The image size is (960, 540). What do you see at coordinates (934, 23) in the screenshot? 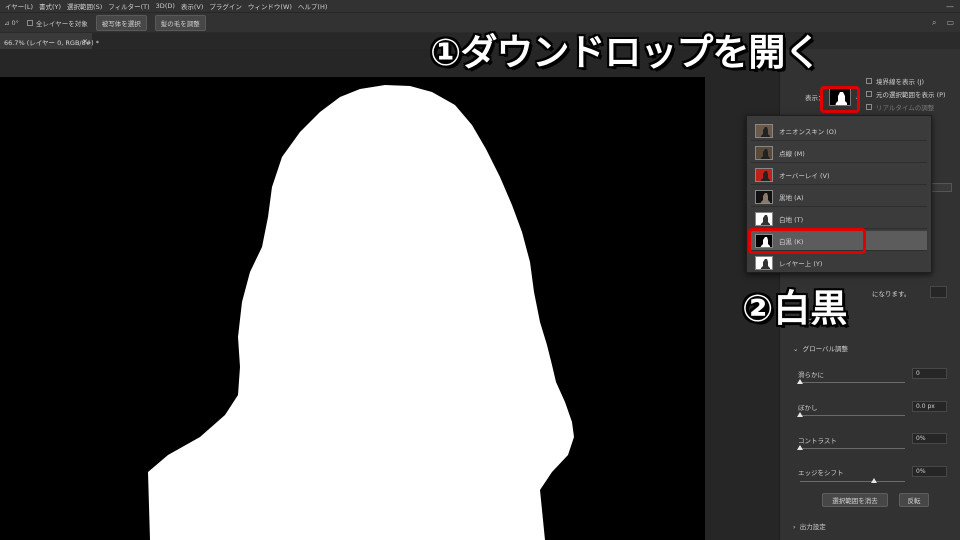
I see `search-icon: ⌕` at bounding box center [934, 23].